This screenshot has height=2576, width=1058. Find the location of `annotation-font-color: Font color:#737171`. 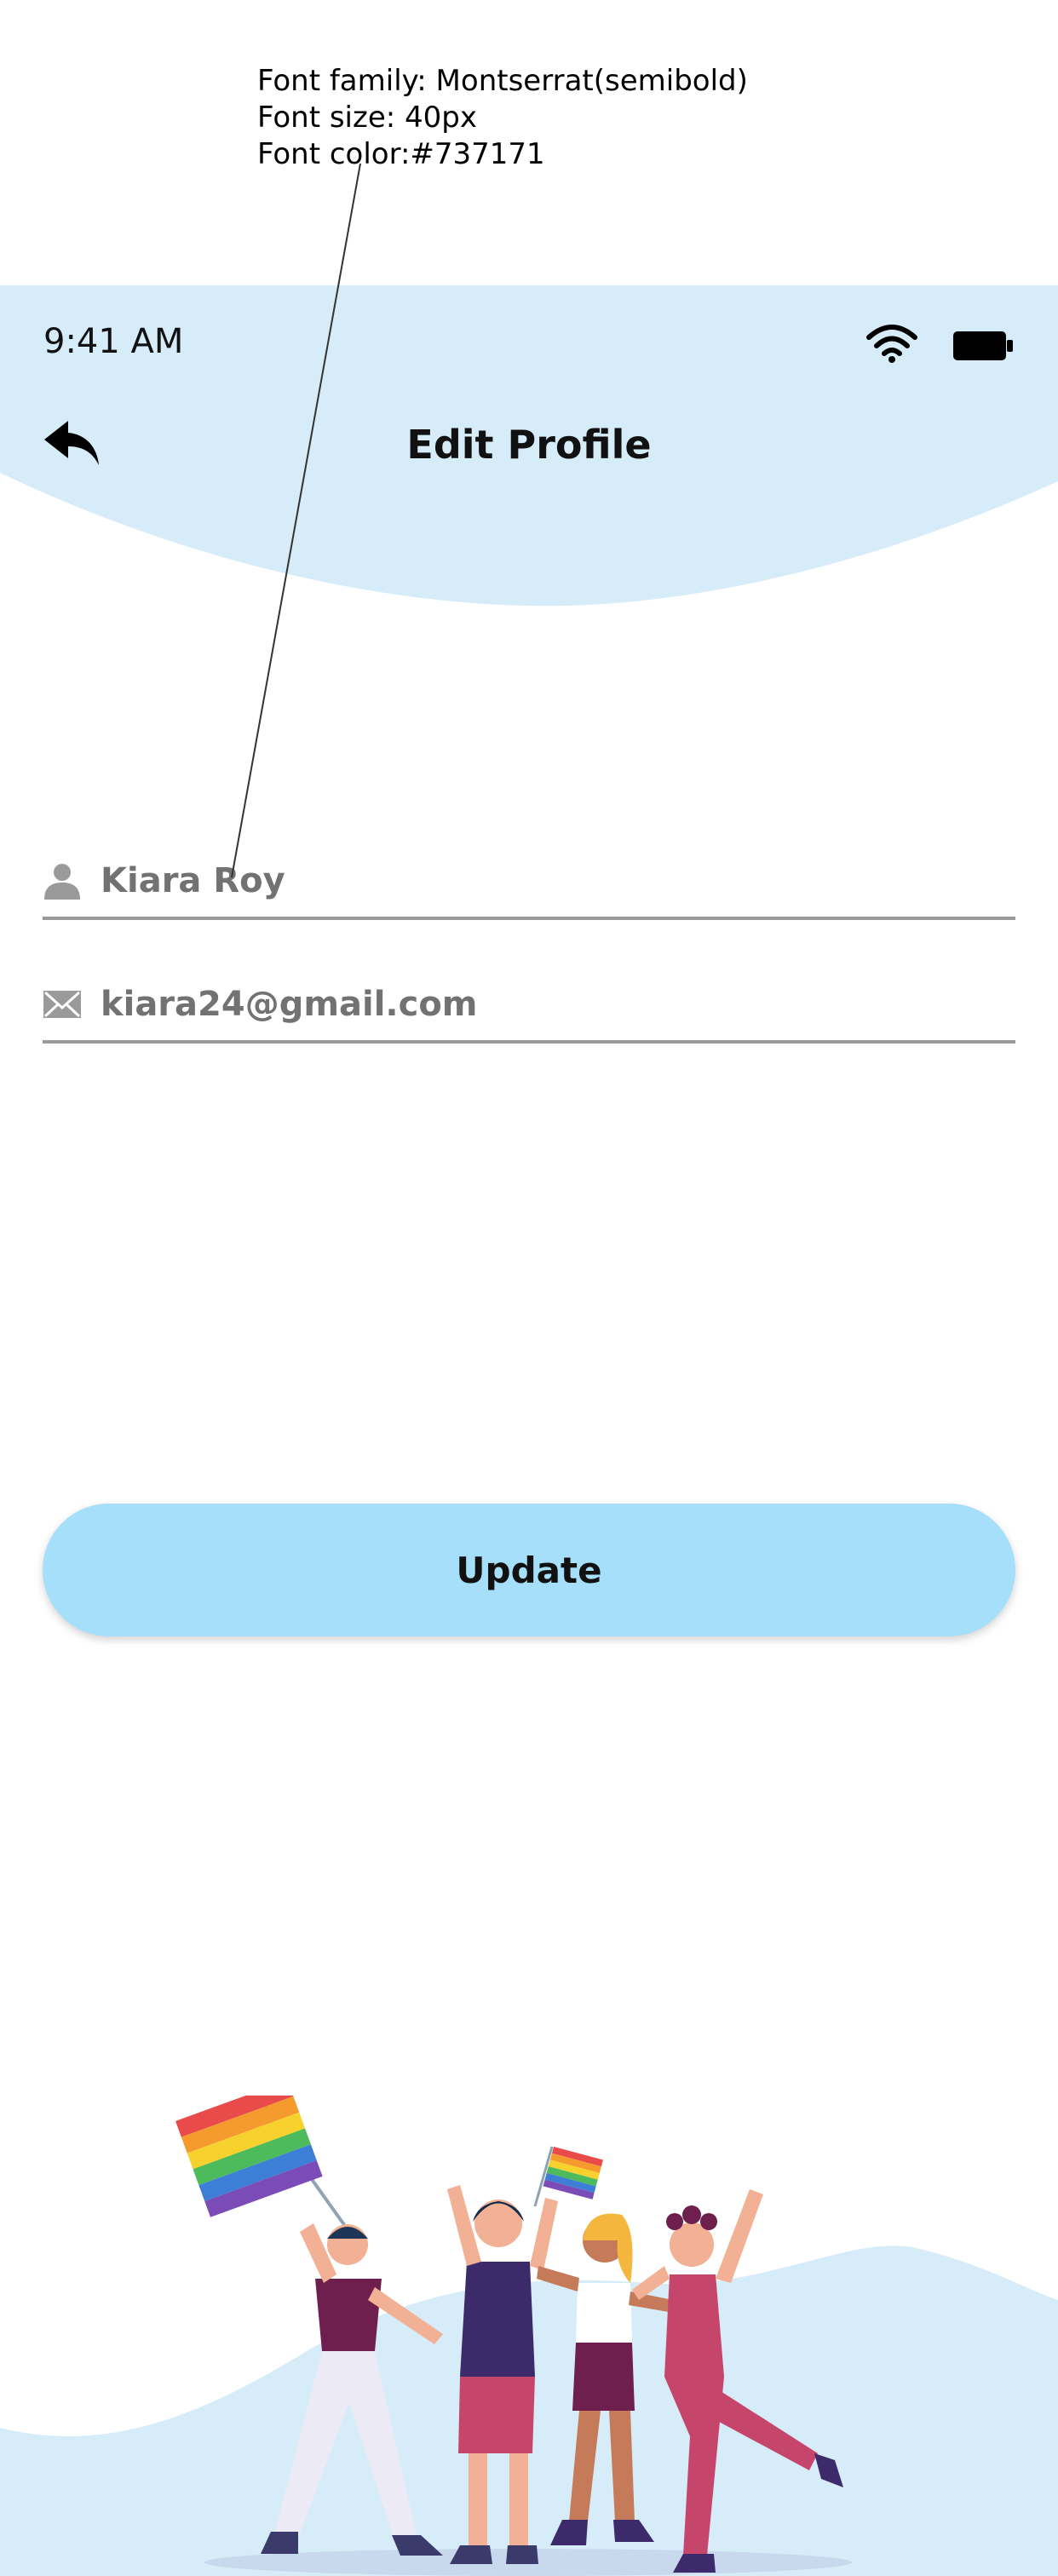

annotation-font-color: Font color:#737171 is located at coordinates (401, 154).